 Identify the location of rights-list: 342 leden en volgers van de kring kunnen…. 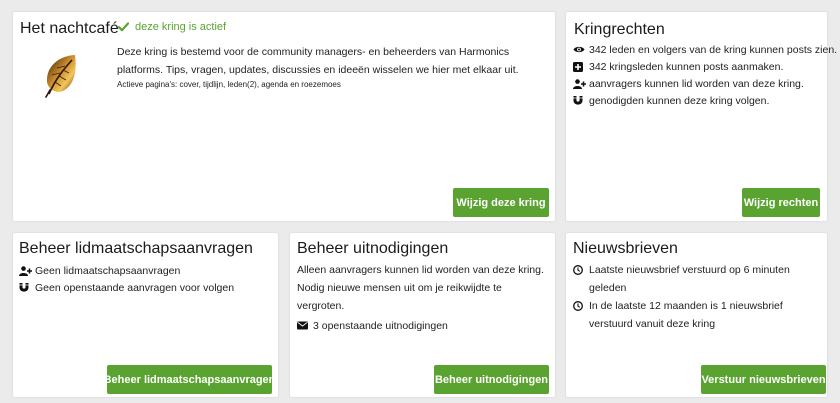
(705, 75).